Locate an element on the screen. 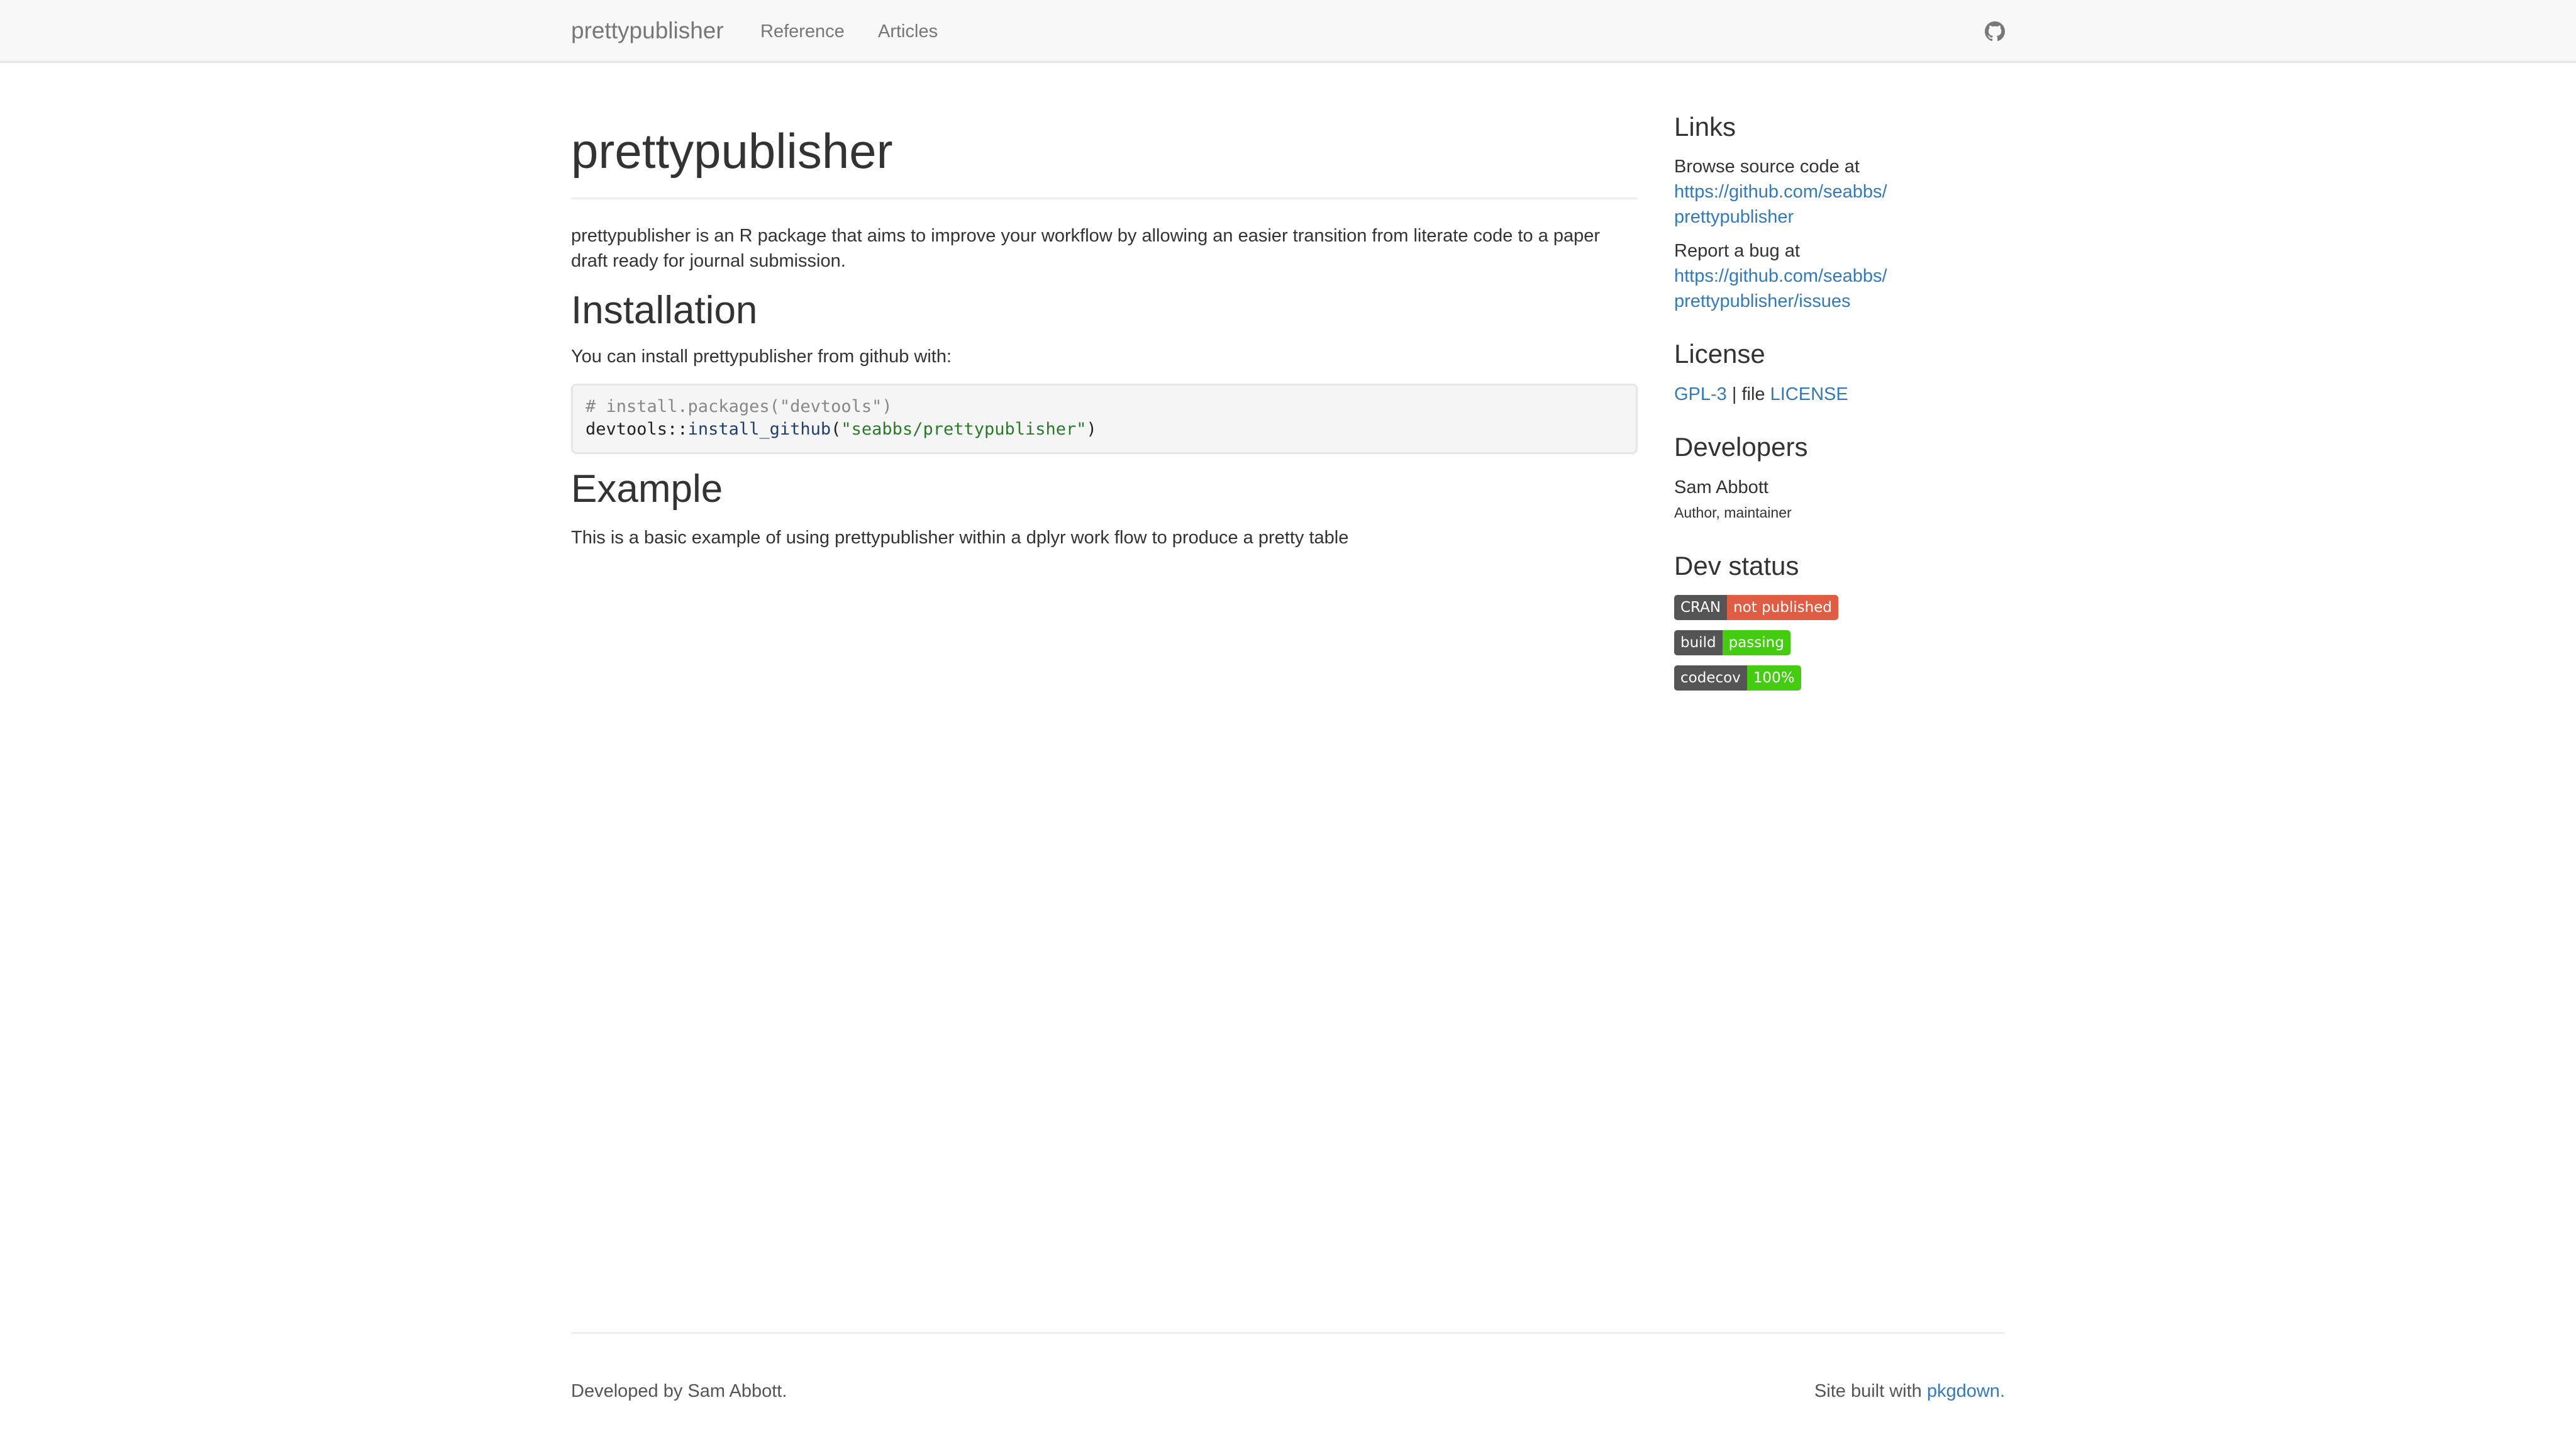  badge-value: 100% is located at coordinates (1773, 678).